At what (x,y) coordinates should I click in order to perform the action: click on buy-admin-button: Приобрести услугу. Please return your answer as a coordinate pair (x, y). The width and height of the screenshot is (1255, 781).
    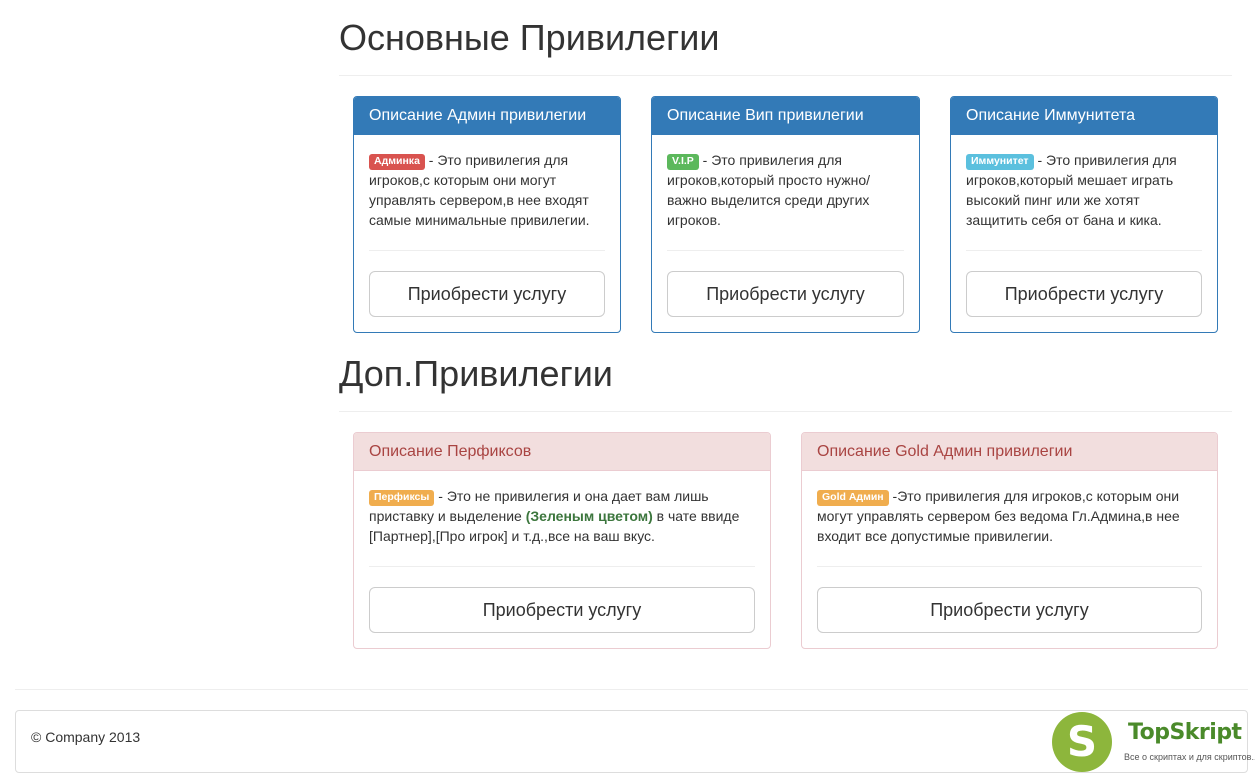
    Looking at the image, I should click on (487, 294).